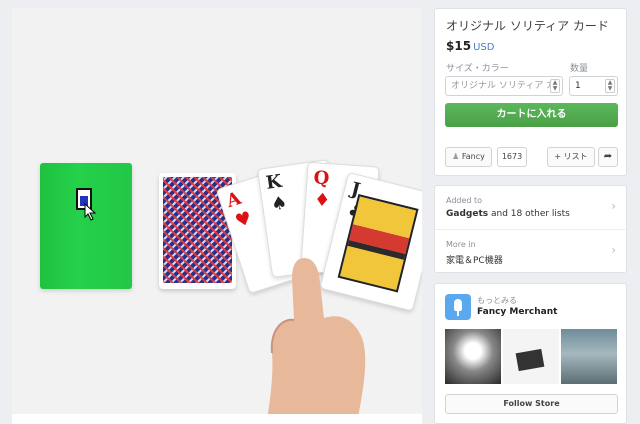 The width and height of the screenshot is (640, 424). I want to click on fancy-count: 1673, so click(512, 157).